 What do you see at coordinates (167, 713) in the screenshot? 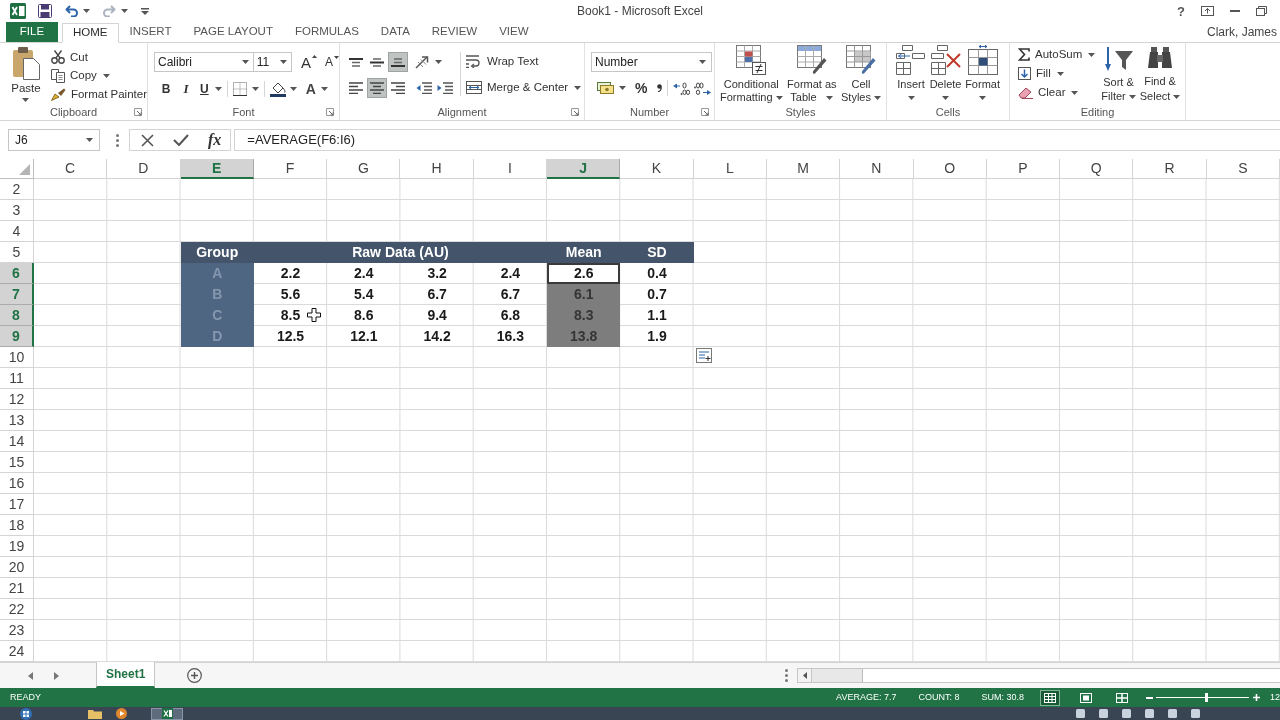
I see `taskbar-app-button` at bounding box center [167, 713].